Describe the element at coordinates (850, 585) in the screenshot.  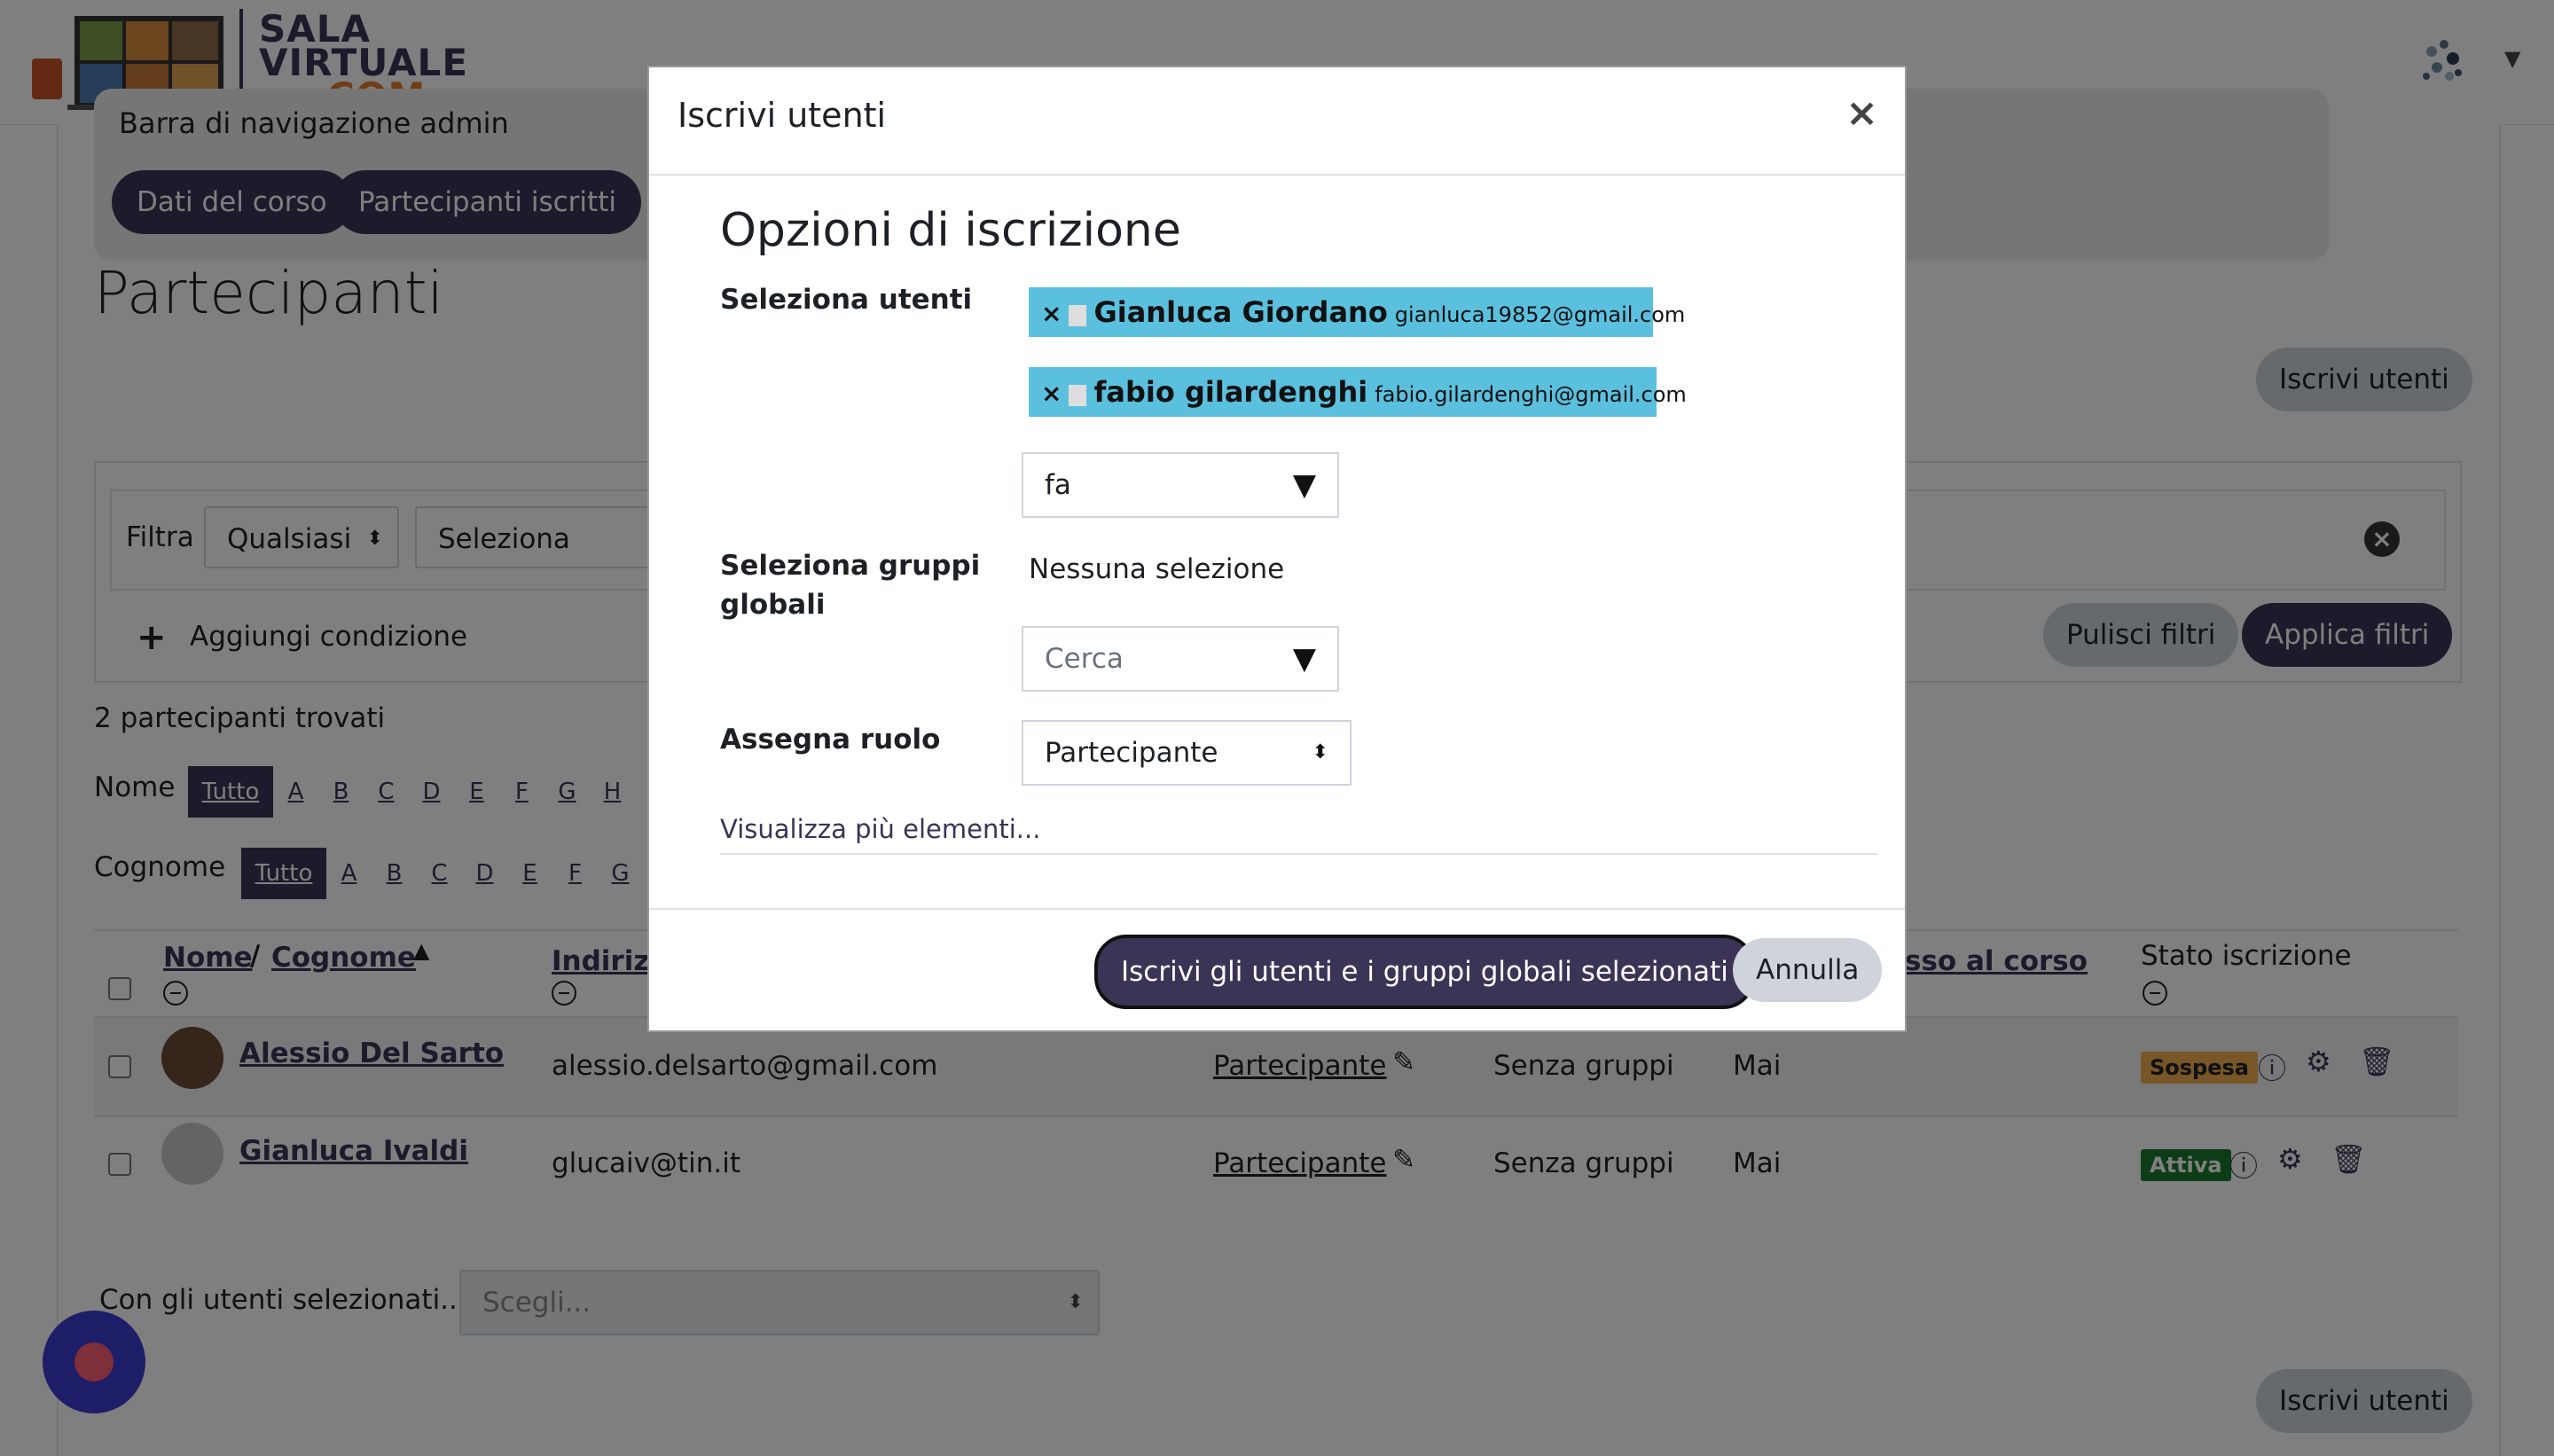
I see `cohorts-label: Seleziona gruppi globali` at that location.